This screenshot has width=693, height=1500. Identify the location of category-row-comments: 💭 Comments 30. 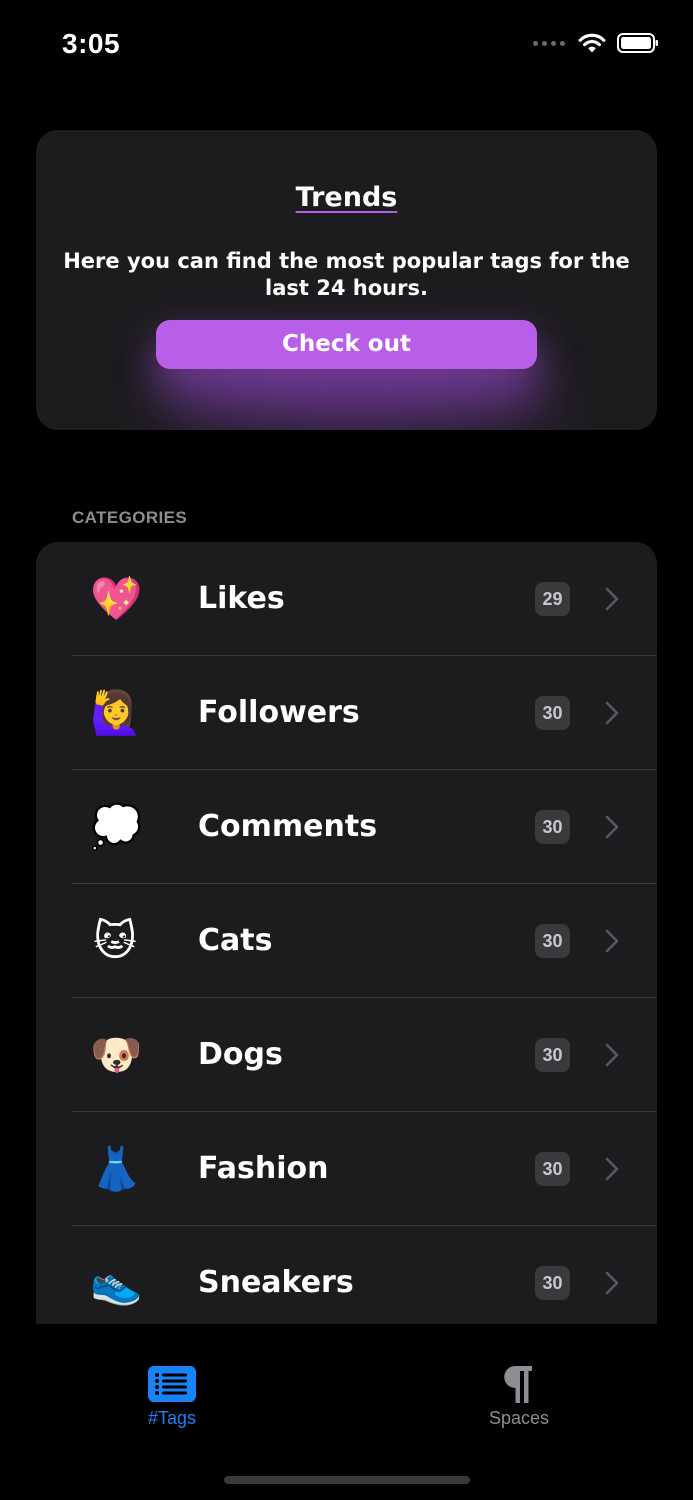
(346, 827).